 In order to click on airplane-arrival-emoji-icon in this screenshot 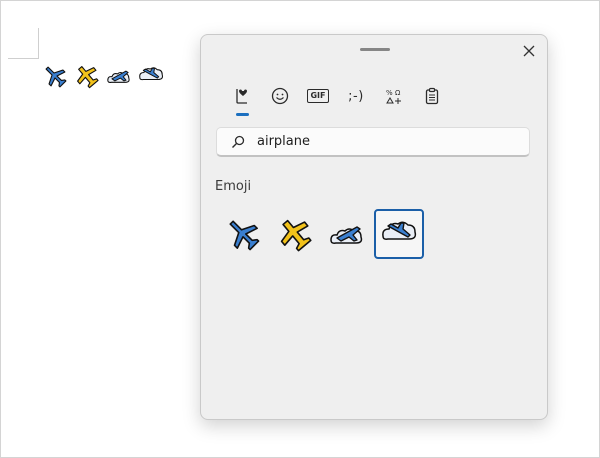, I will do `click(399, 230)`.